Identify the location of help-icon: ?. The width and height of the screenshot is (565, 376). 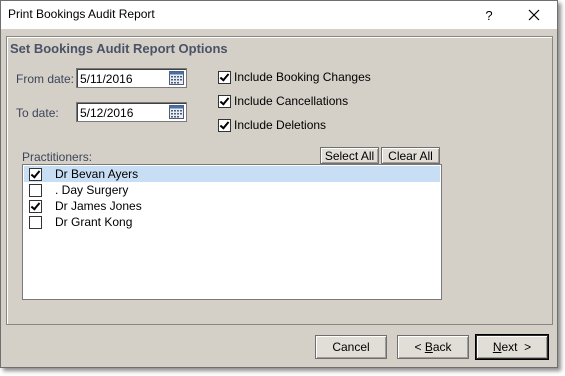
(489, 15).